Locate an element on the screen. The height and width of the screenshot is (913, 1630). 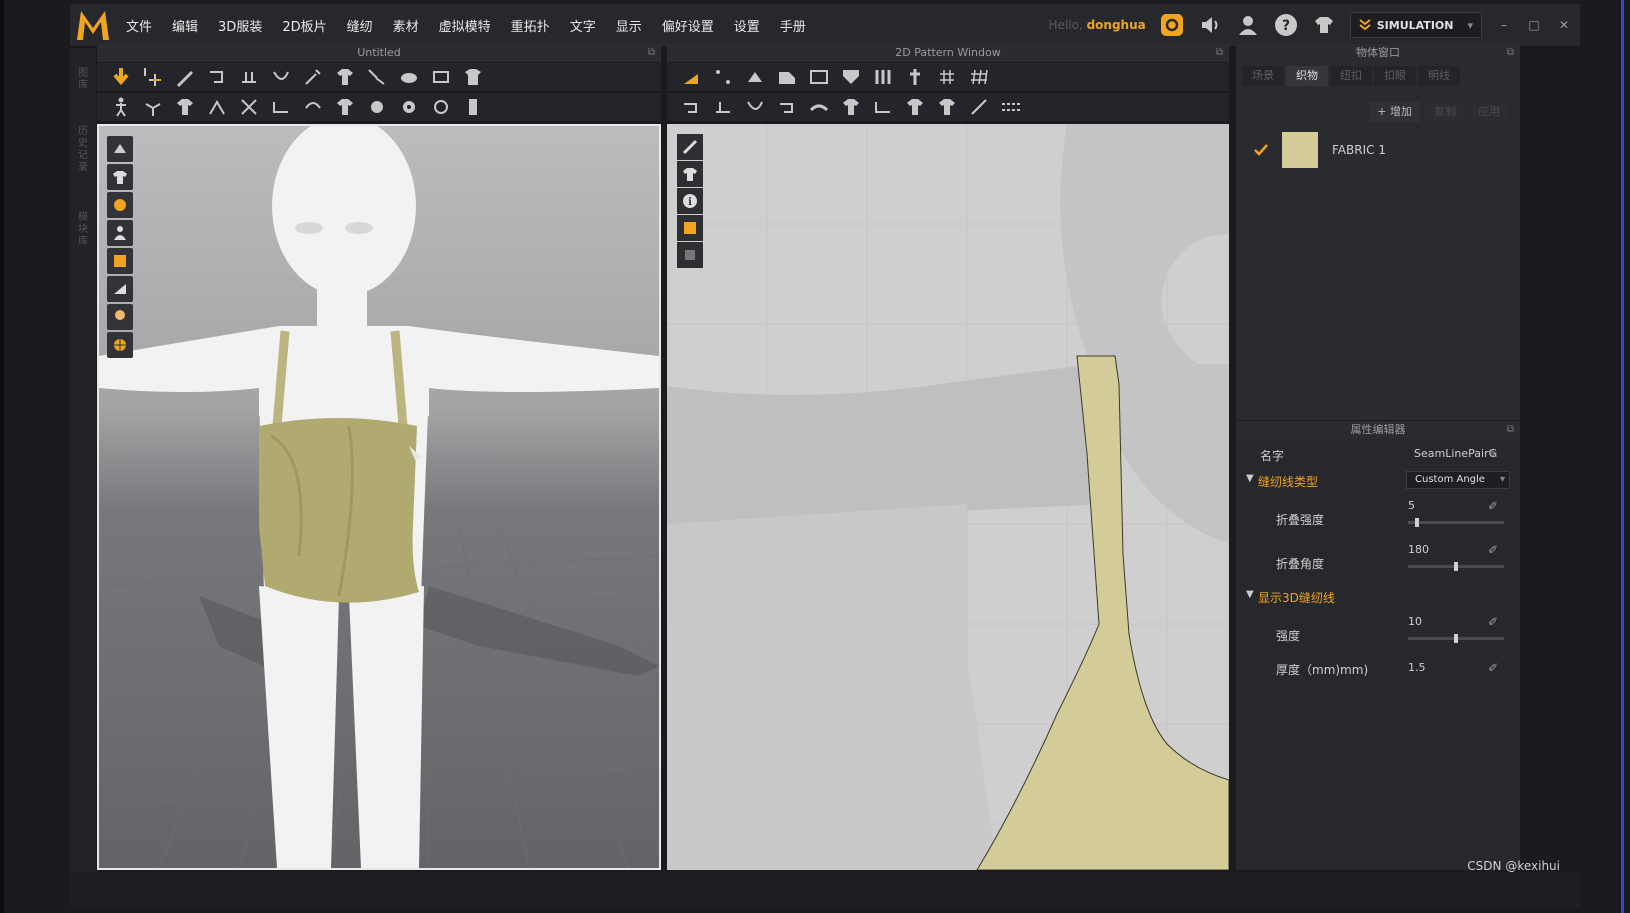
name-value: SeamLinePairG is located at coordinates (1455, 453).